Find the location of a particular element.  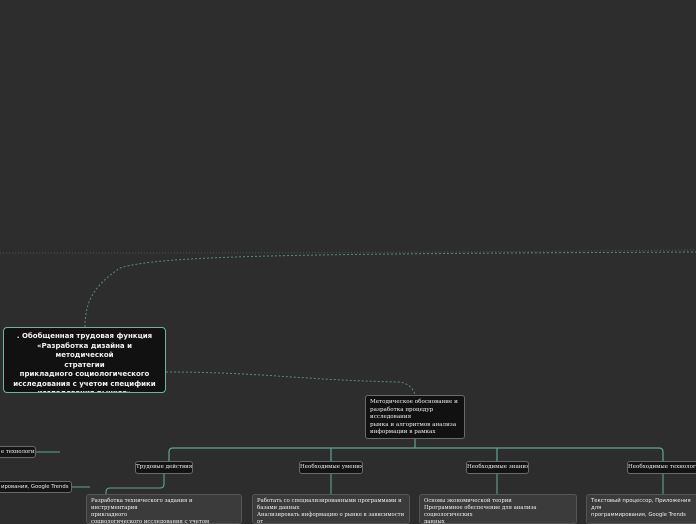

left-node-google-trends: ирования, Google Trends is located at coordinates (36, 487).